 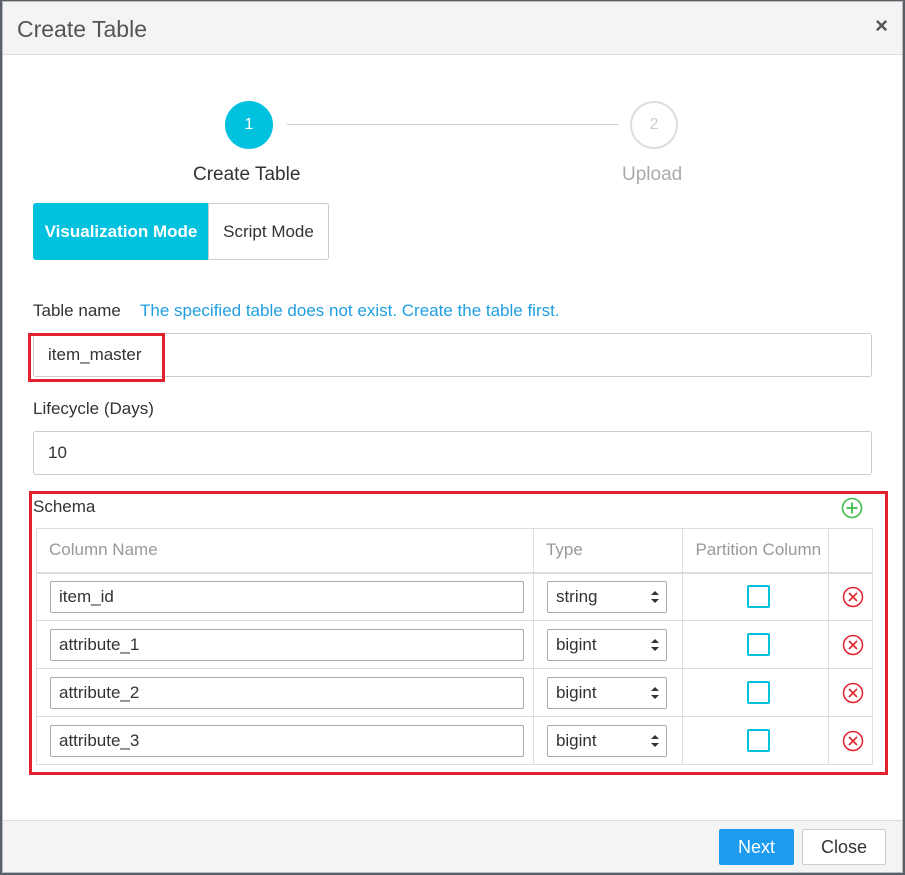 I want to click on close-icon: ×, so click(x=881, y=26).